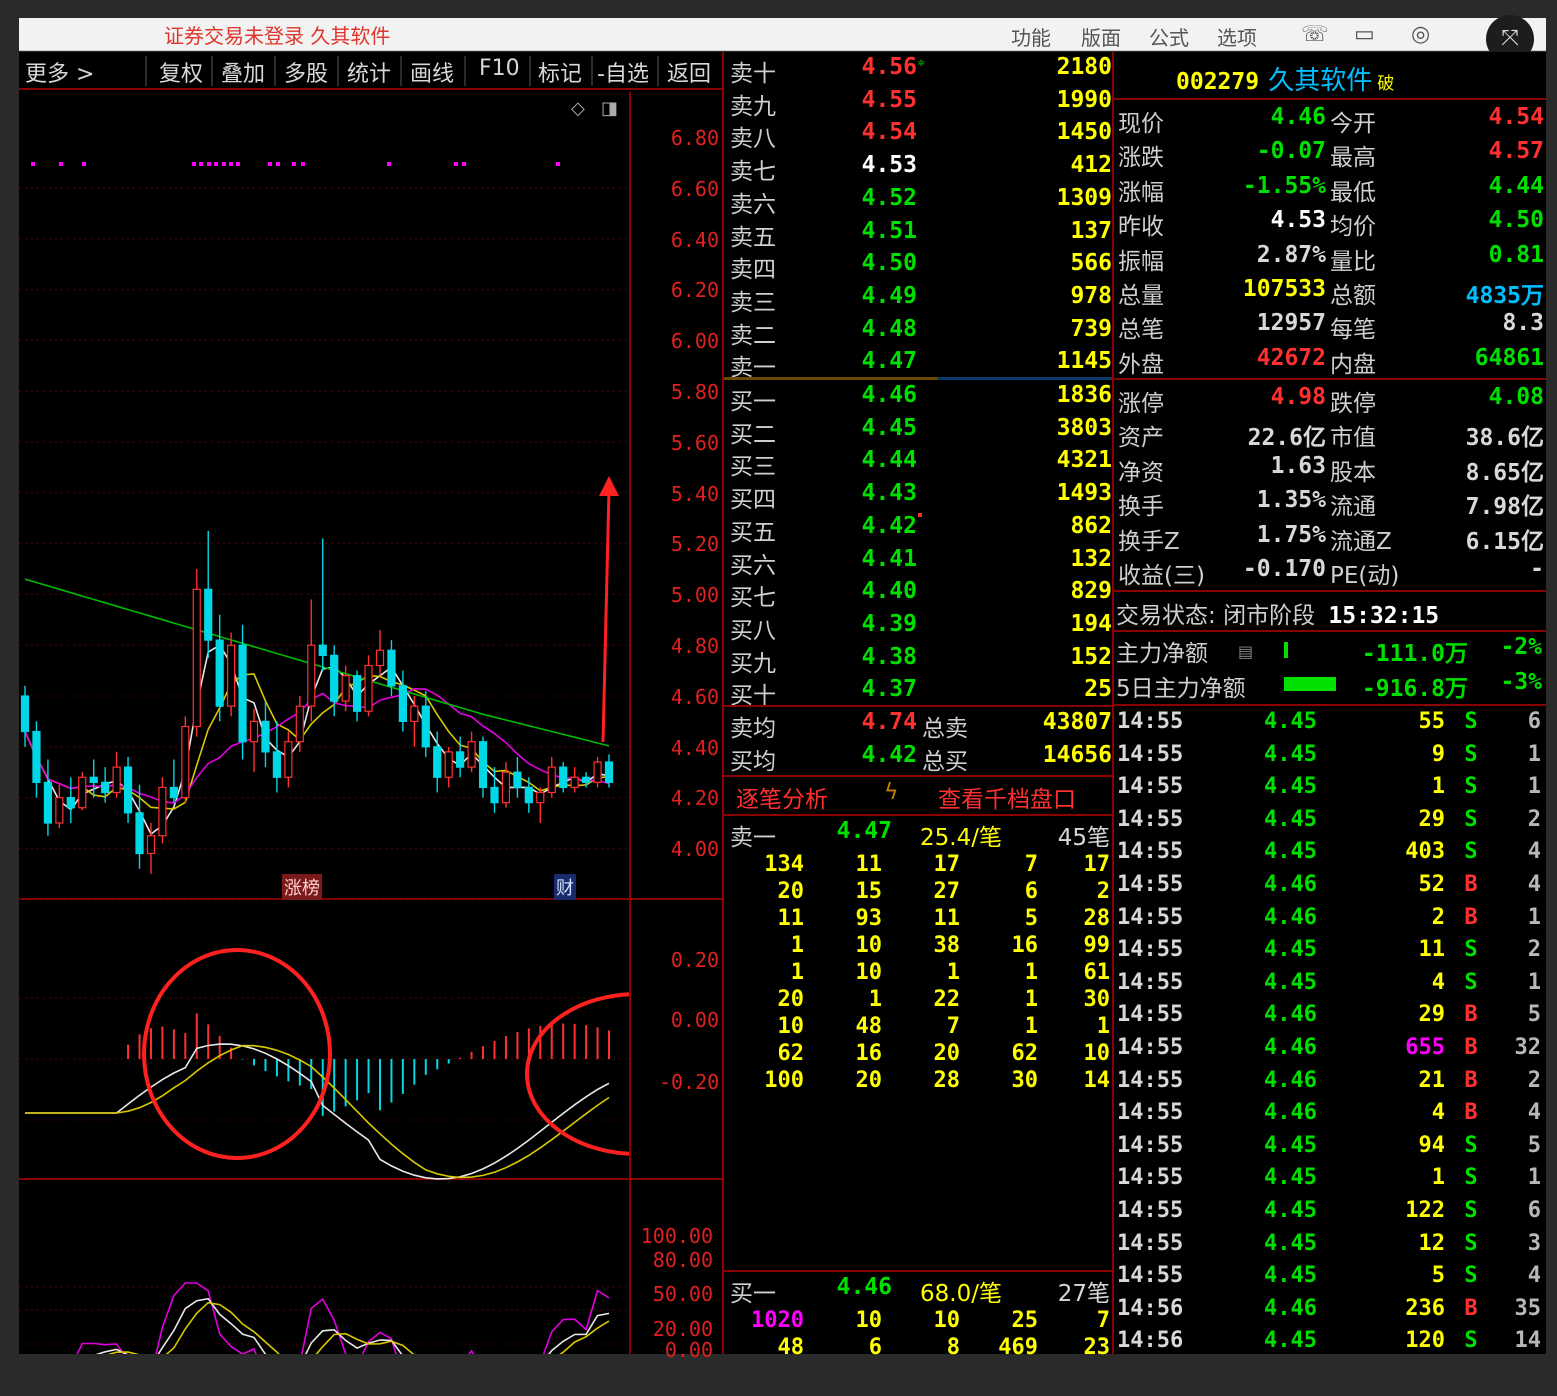  I want to click on queue-volume: 48, so click(791, 1347).